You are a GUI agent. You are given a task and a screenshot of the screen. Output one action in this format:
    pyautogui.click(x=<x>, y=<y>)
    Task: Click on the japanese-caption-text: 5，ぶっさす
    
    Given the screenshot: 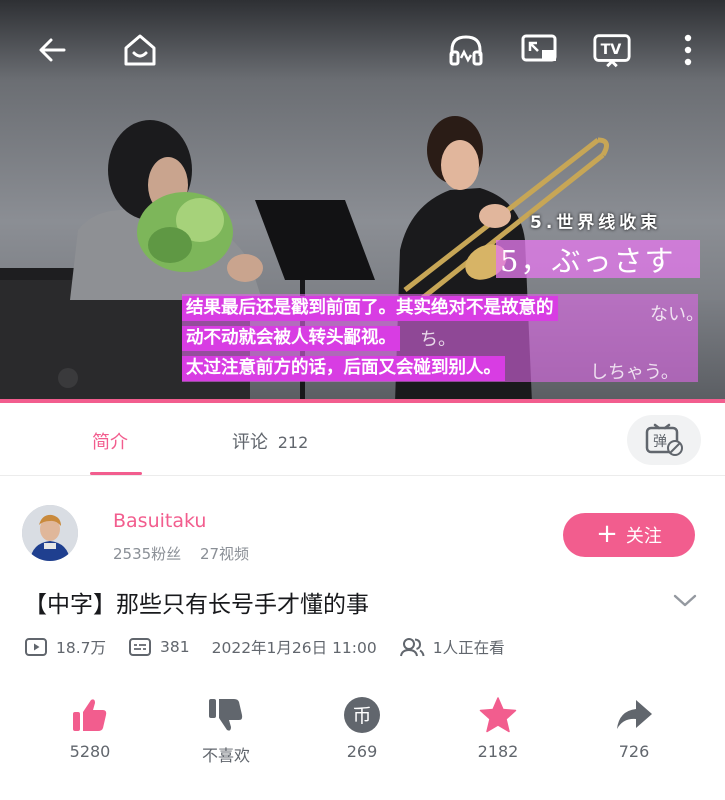 What is the action you would take?
    pyautogui.click(x=588, y=261)
    